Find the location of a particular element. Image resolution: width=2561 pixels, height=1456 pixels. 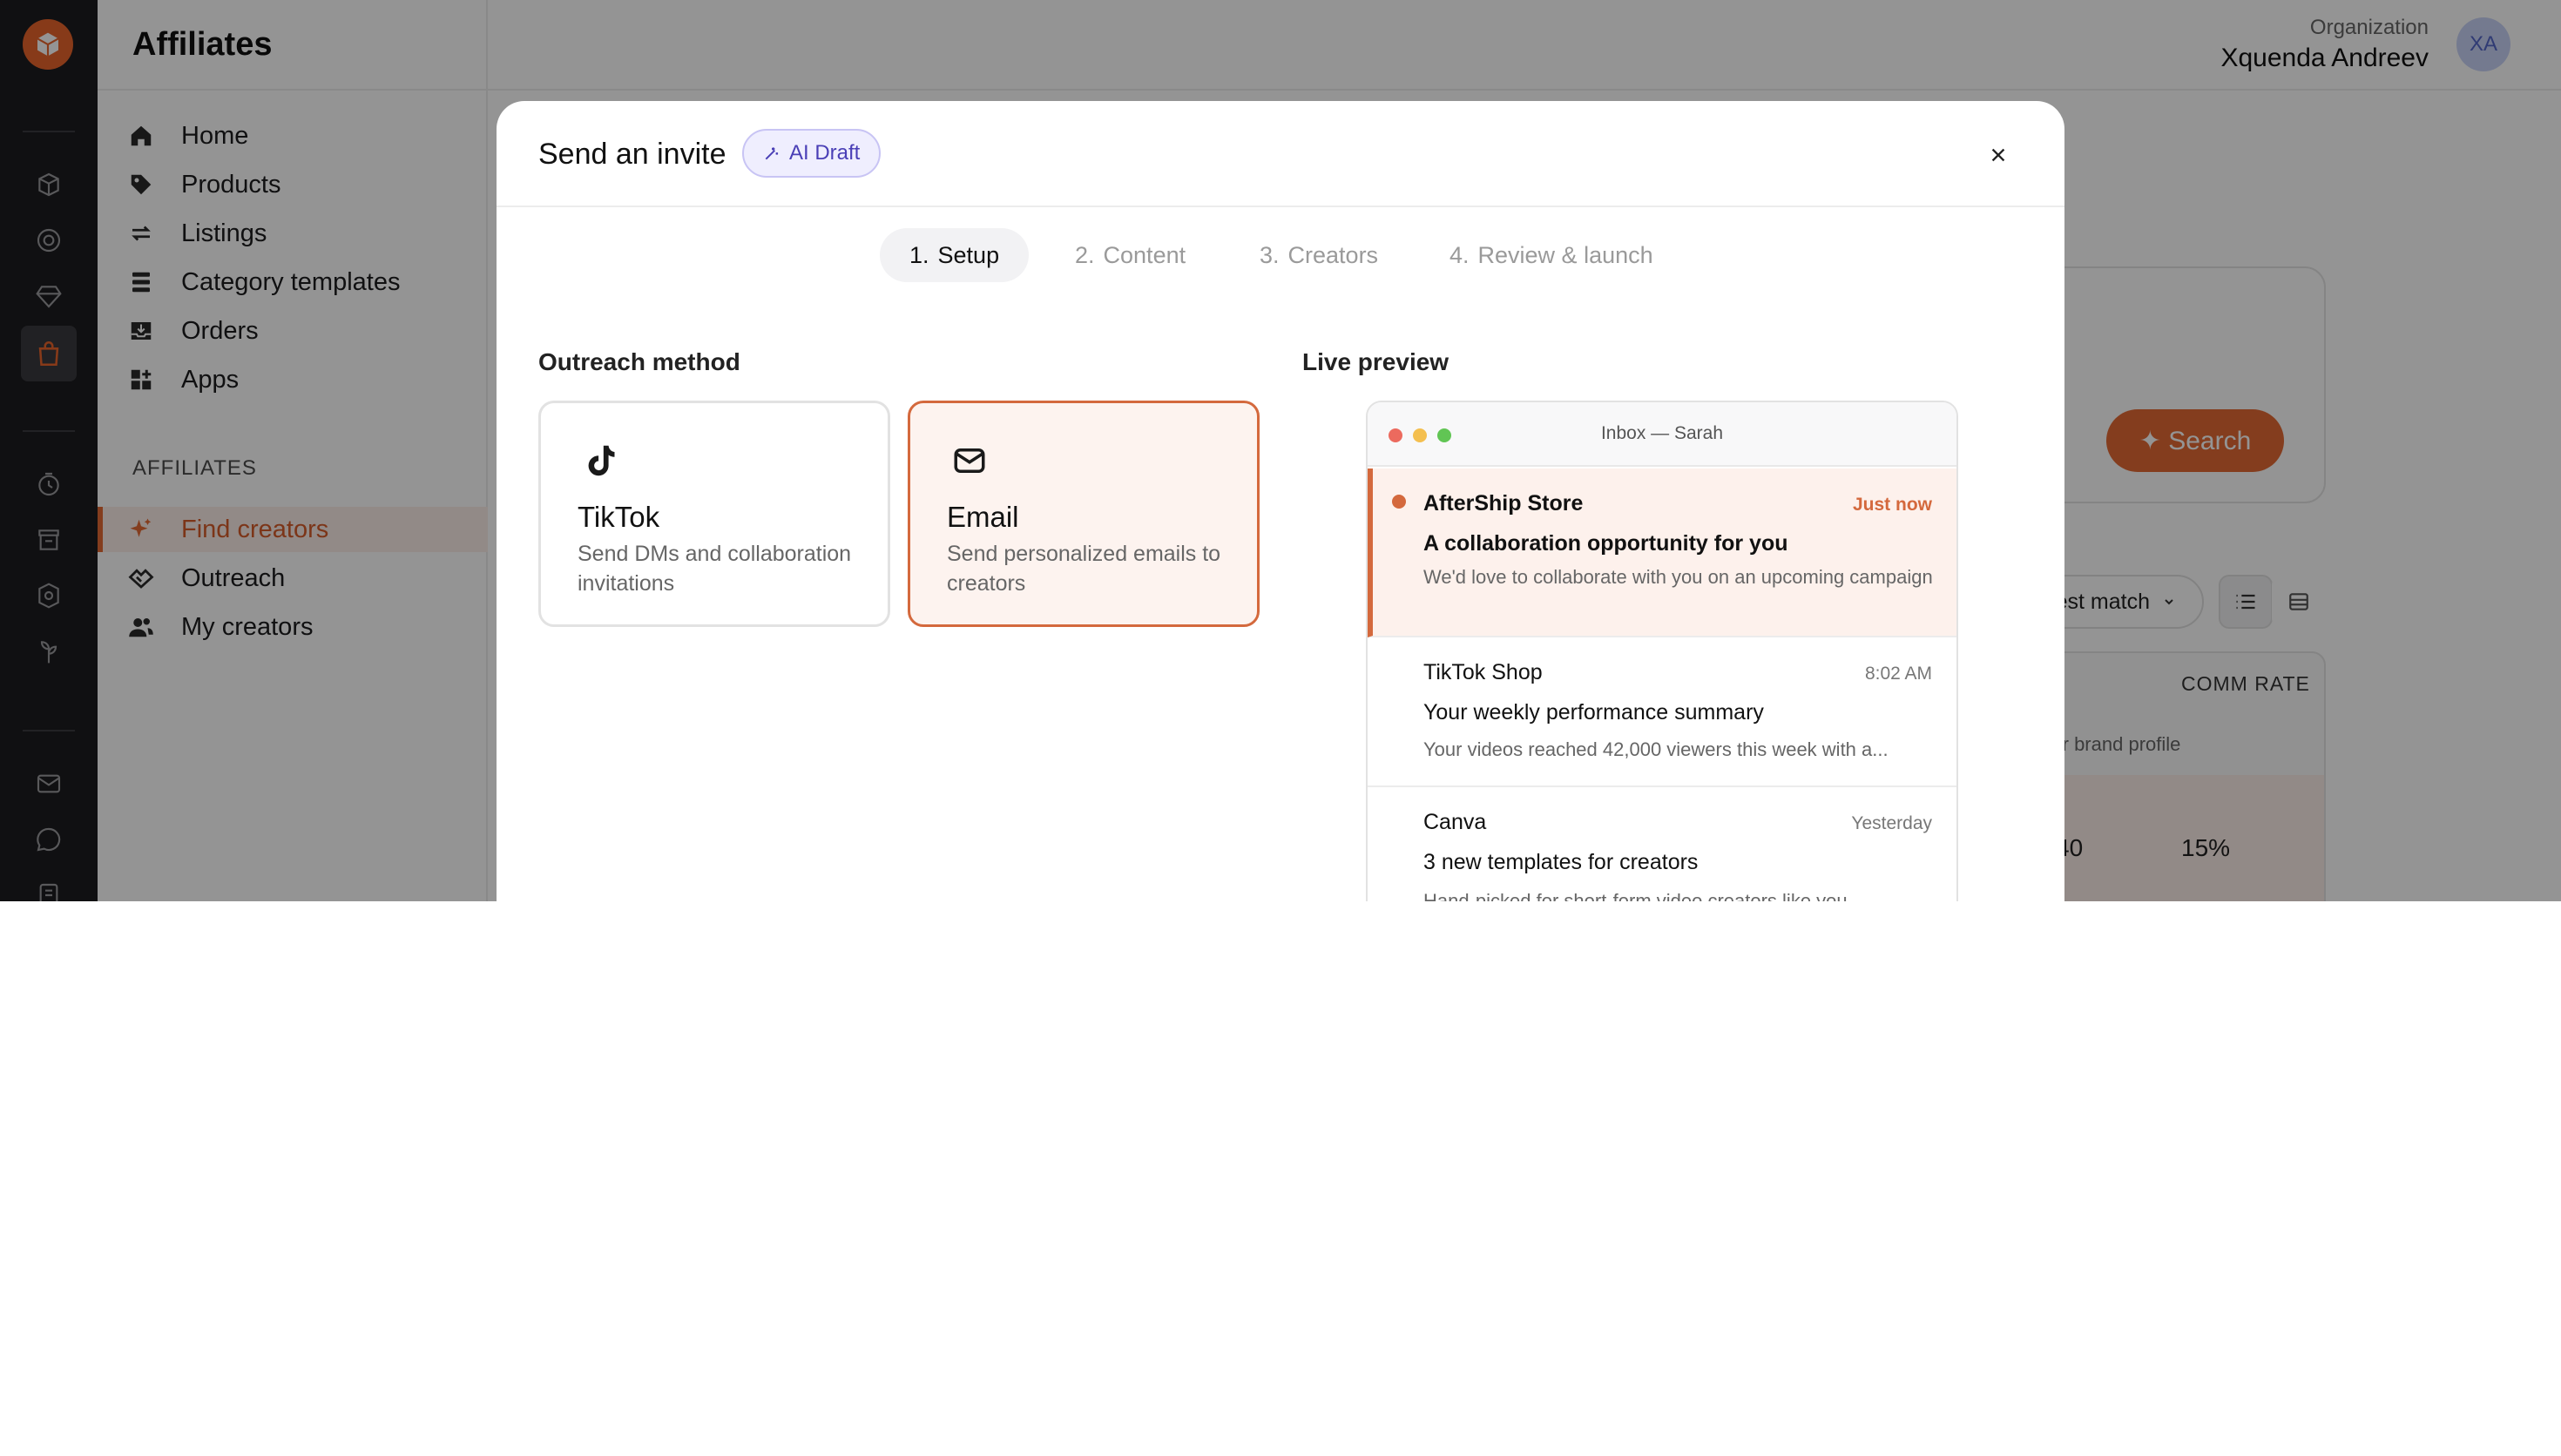

unread-dot is located at coordinates (1399, 502).